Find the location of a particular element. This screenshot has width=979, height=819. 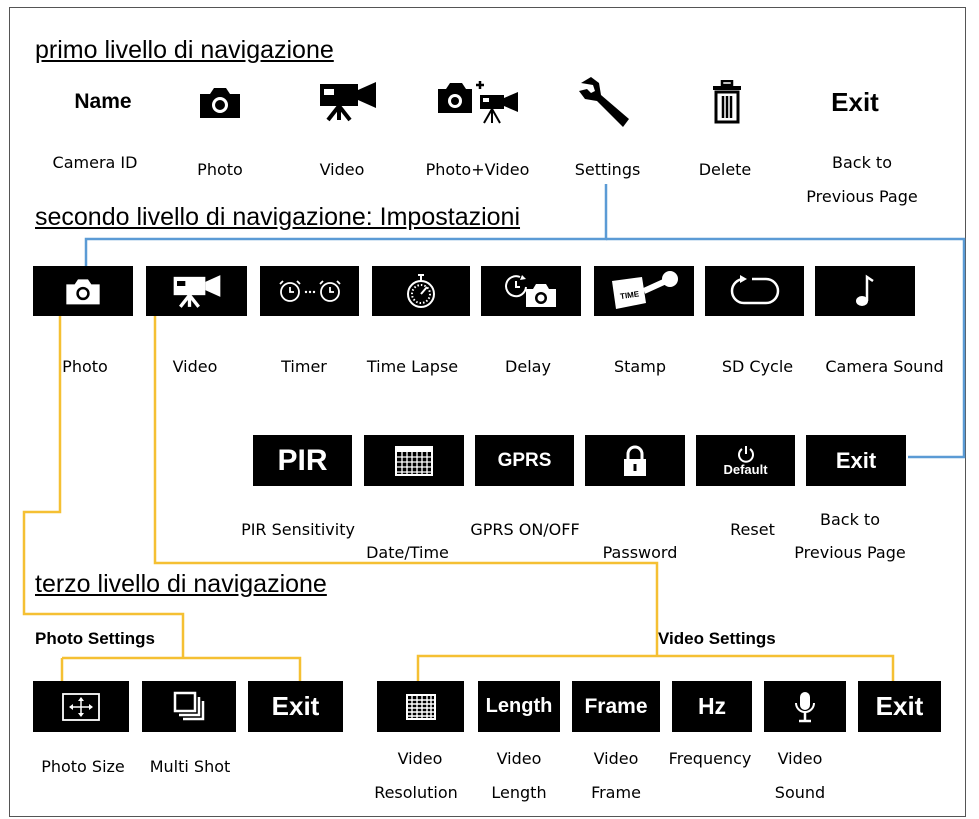

photo-video-icon is located at coordinates (479, 101).